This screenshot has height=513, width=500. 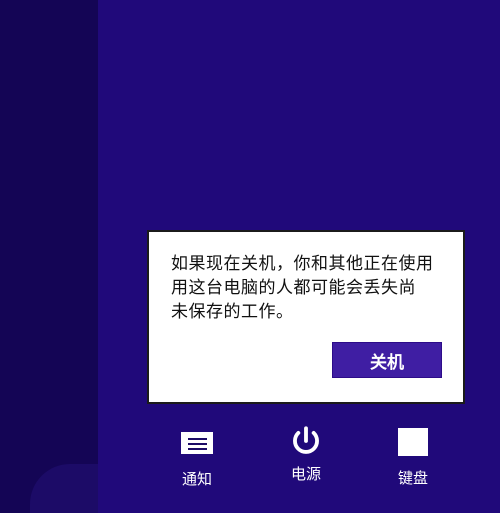 What do you see at coordinates (232, 312) in the screenshot?
I see `dialog-message-line: 未保存的工作。` at bounding box center [232, 312].